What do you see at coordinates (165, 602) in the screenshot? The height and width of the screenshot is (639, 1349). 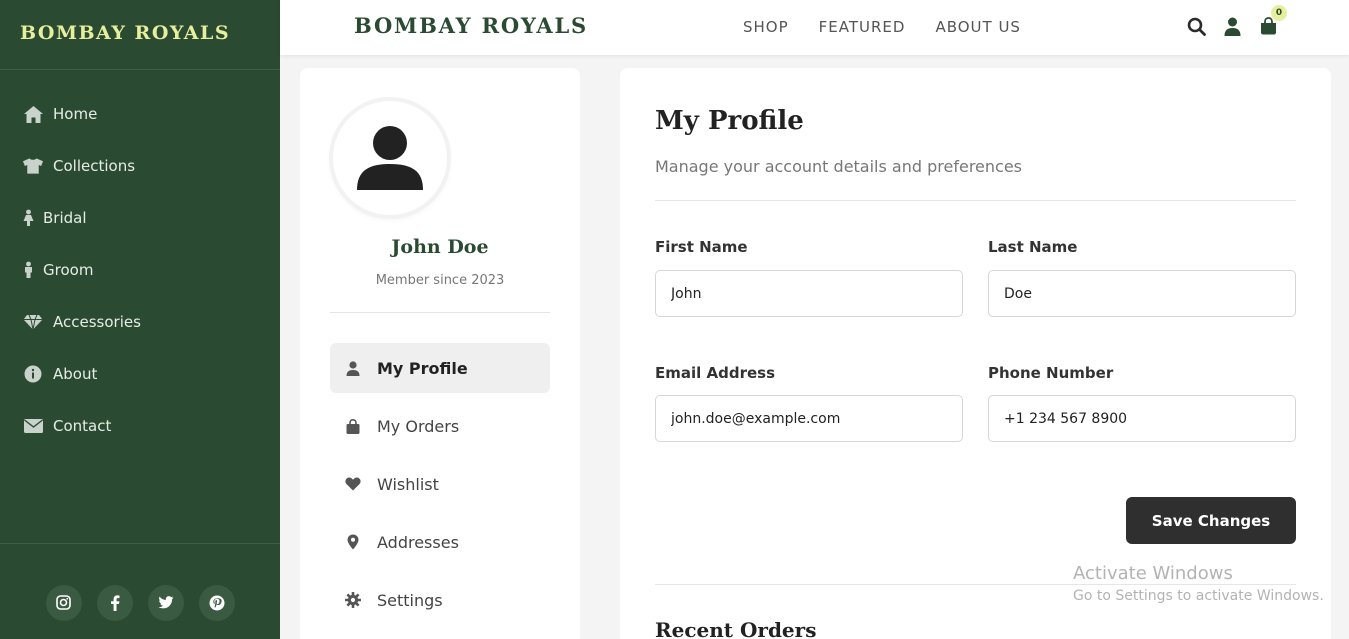 I see `twitter-icon` at bounding box center [165, 602].